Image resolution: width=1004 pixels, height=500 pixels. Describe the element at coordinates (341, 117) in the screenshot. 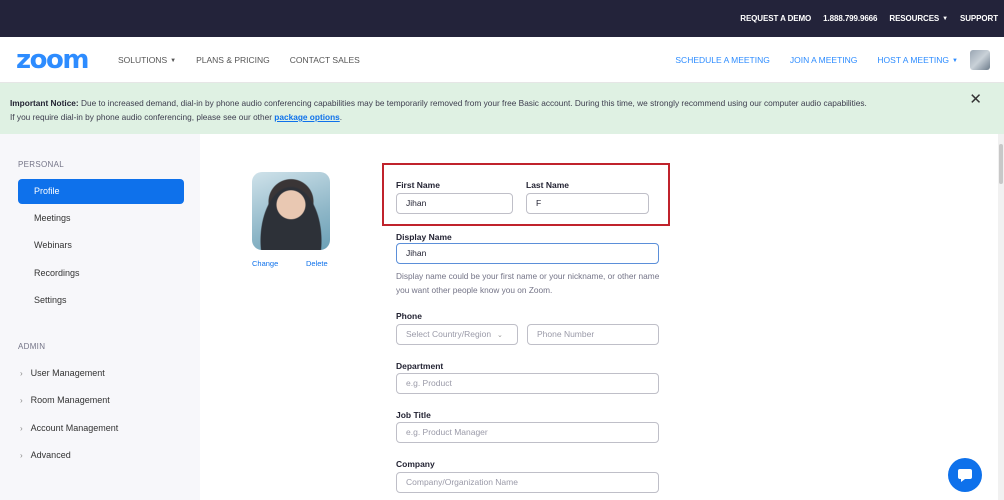

I see `notice-period: .` at that location.